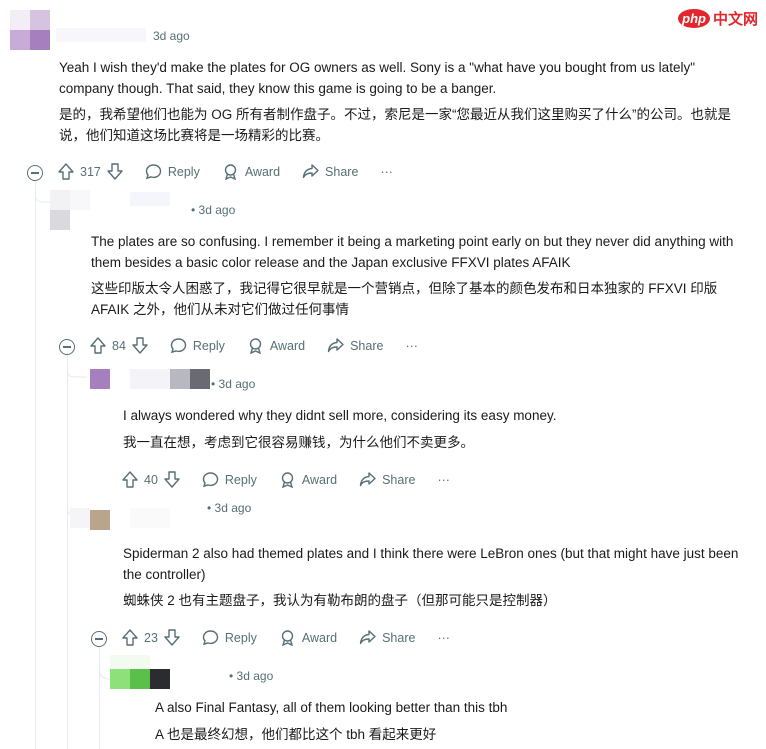  I want to click on action-bar: 84 Reply Award Share ···, so click(265, 345).